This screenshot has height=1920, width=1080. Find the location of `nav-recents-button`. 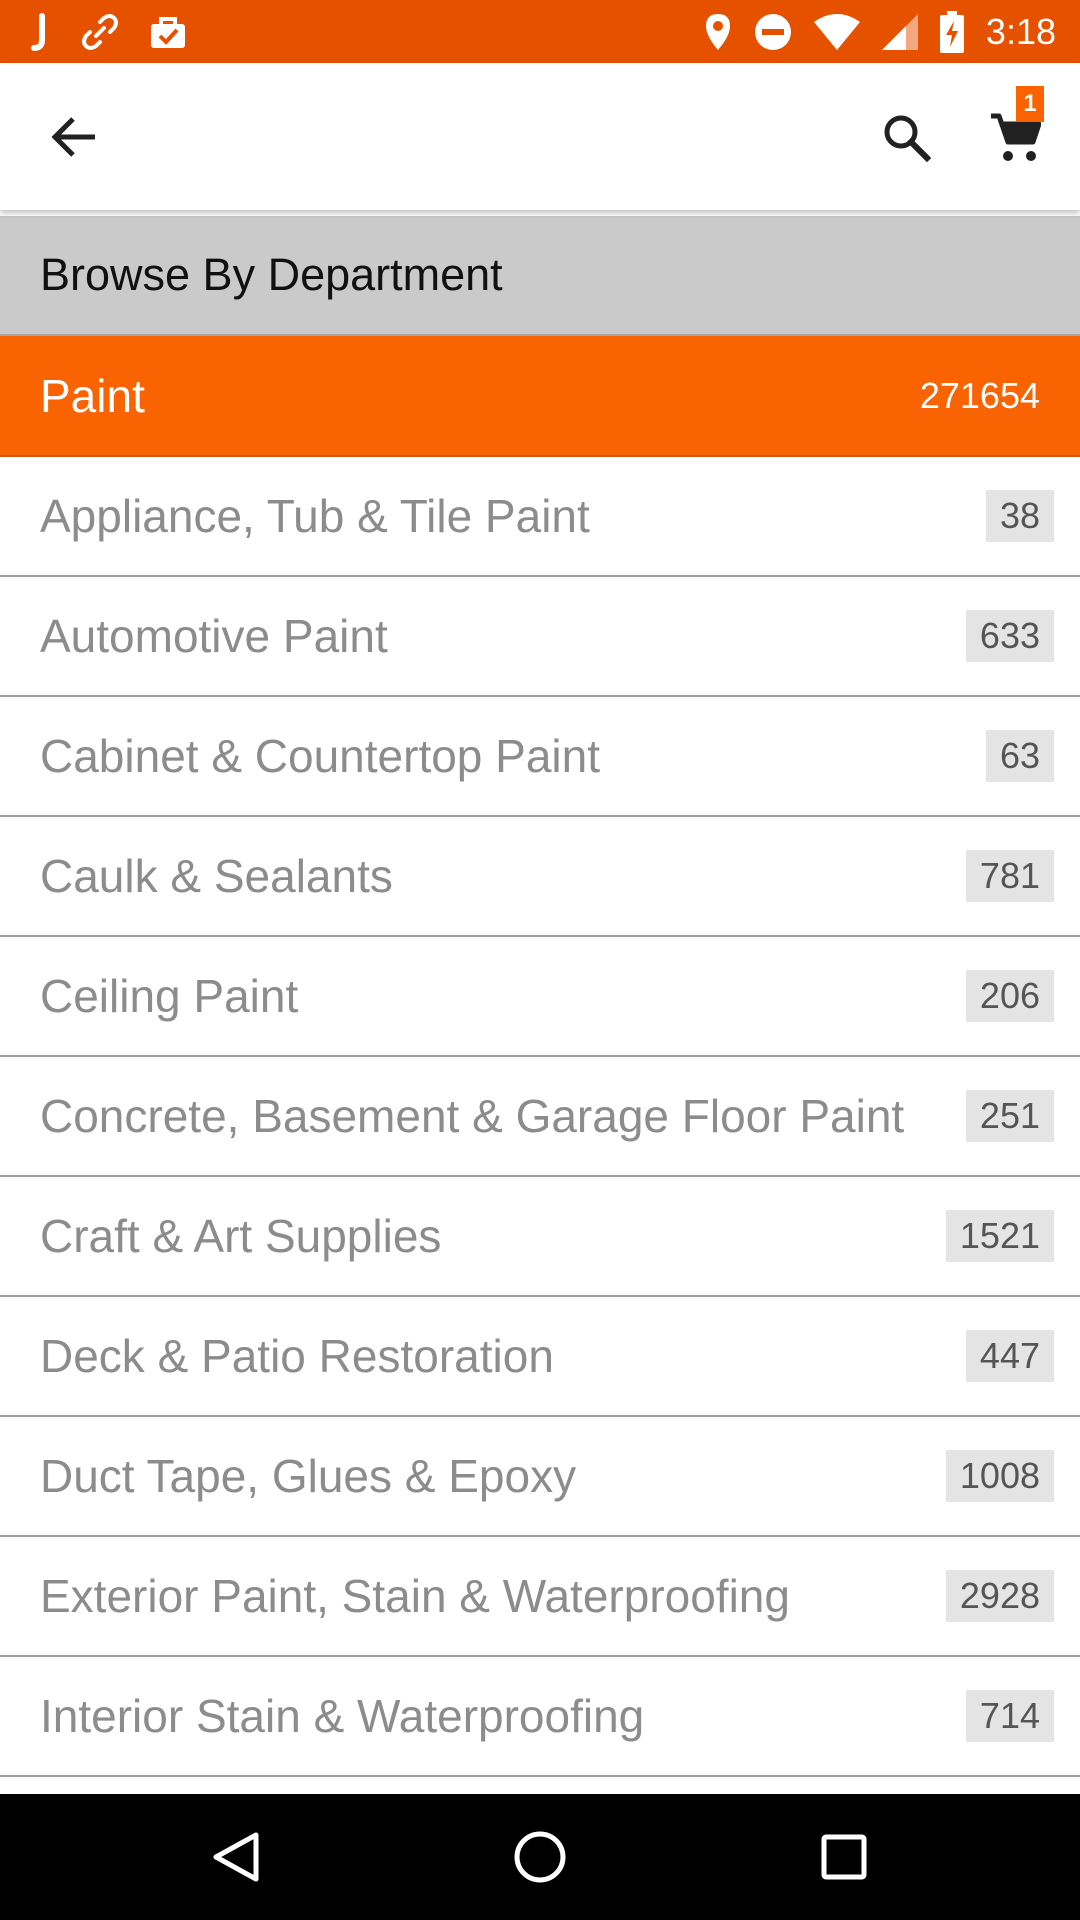

nav-recents-button is located at coordinates (844, 1857).